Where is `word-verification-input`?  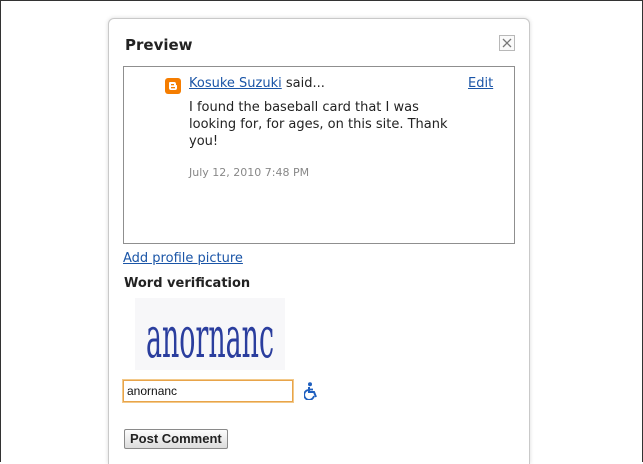
word-verification-input is located at coordinates (208, 391).